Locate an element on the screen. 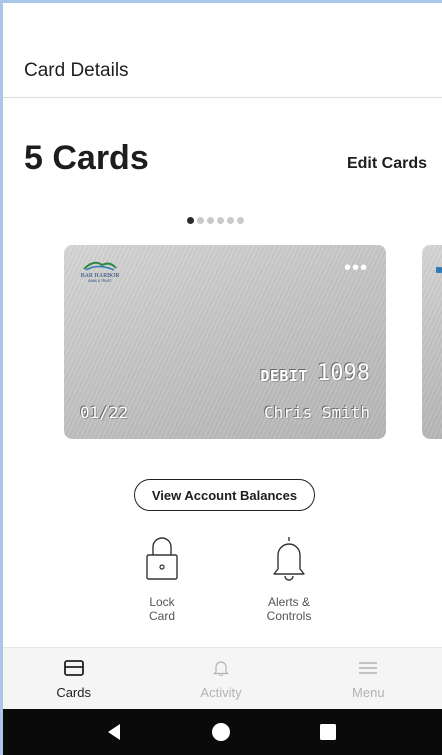 This screenshot has width=442, height=755. next-card-peek is located at coordinates (432, 342).